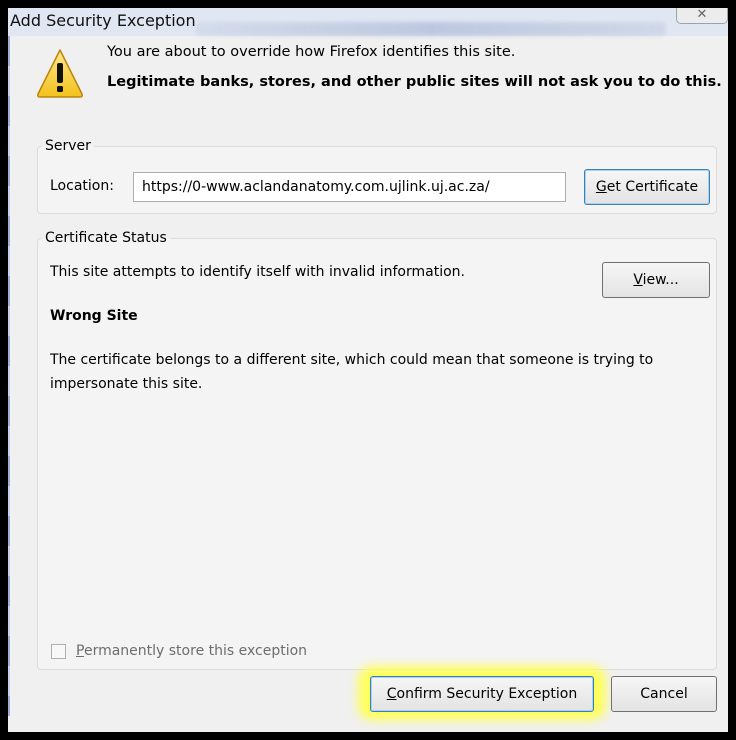  Describe the element at coordinates (664, 694) in the screenshot. I see `cancel-button: Cancel` at that location.